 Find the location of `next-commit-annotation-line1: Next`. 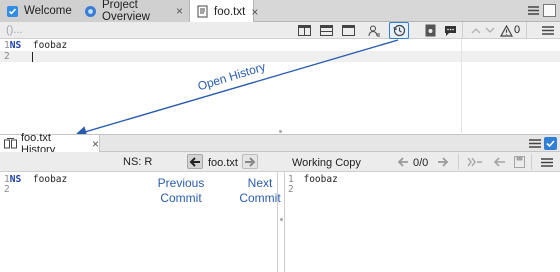

next-commit-annotation-line1: Next is located at coordinates (260, 183).